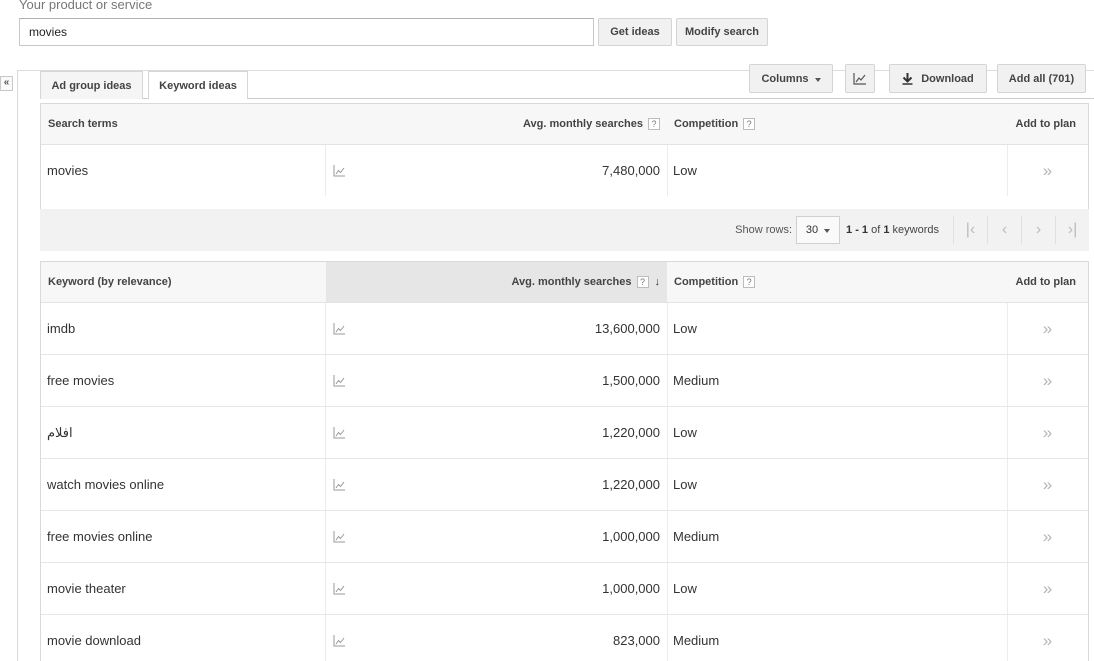 The height and width of the screenshot is (661, 1094). I want to click on keyword-cell: movie download, so click(94, 640).